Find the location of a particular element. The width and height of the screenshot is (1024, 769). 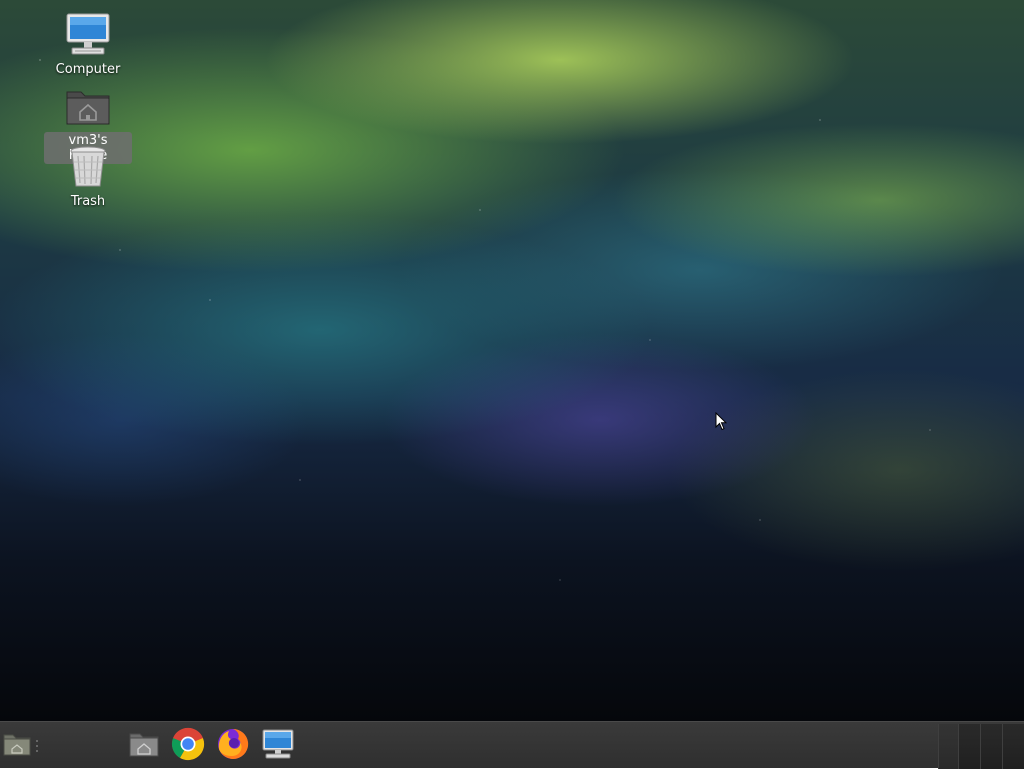

mouse-pointer-icon is located at coordinates (721, 421).